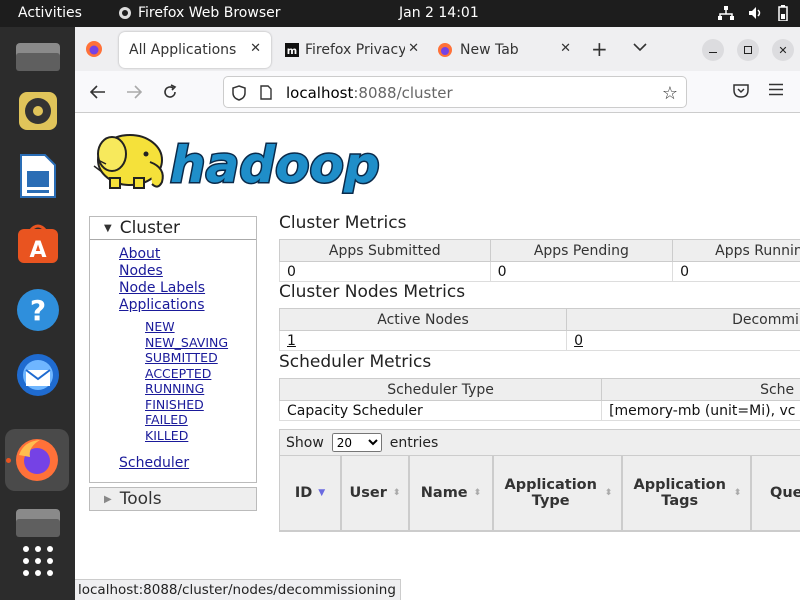 This screenshot has height=600, width=800. What do you see at coordinates (291, 341) in the screenshot?
I see `active-nodes-link: 1` at bounding box center [291, 341].